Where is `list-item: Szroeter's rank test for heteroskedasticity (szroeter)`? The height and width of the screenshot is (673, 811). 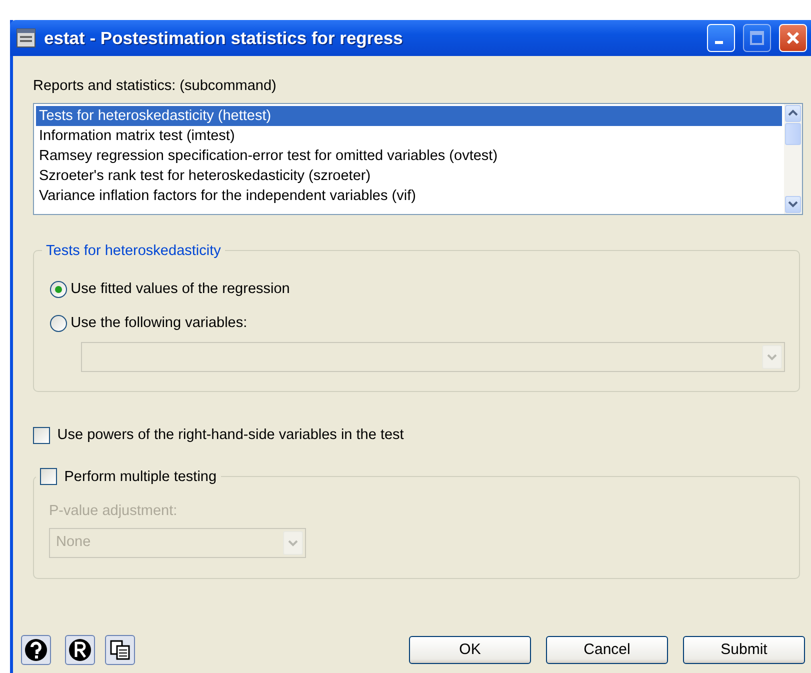
list-item: Szroeter's rank test for heteroskedasticity (szroeter) is located at coordinates (409, 176).